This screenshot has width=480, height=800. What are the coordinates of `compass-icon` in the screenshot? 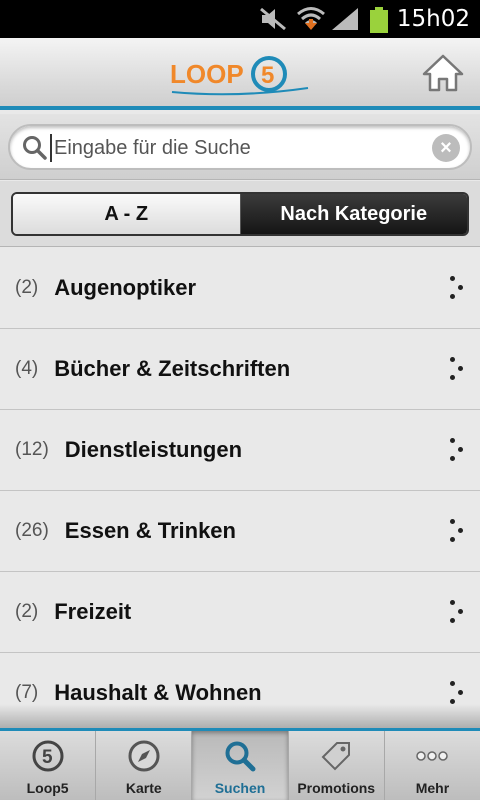 It's located at (144, 756).